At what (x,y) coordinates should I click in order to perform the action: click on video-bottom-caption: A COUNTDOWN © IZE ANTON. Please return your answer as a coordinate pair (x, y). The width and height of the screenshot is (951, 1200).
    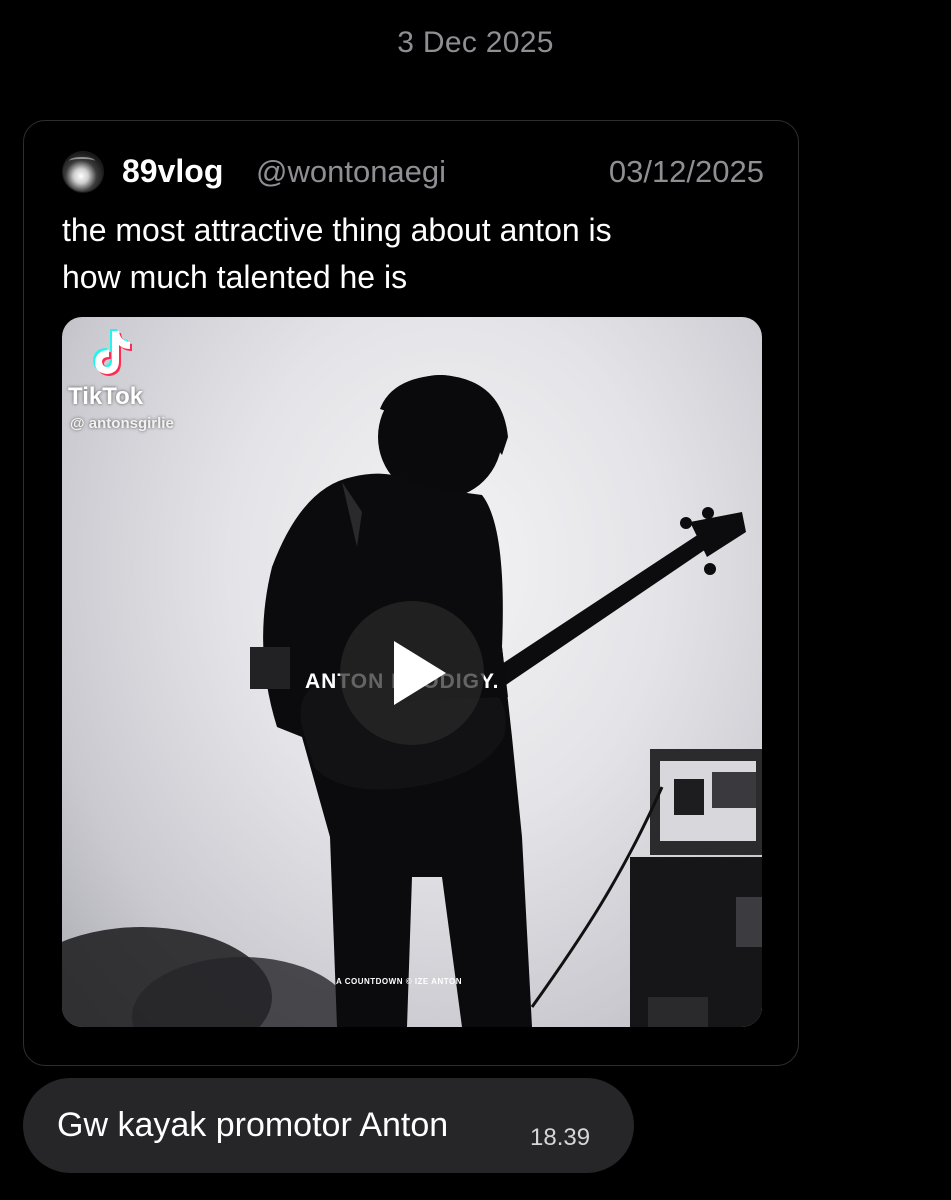
    Looking at the image, I should click on (399, 981).